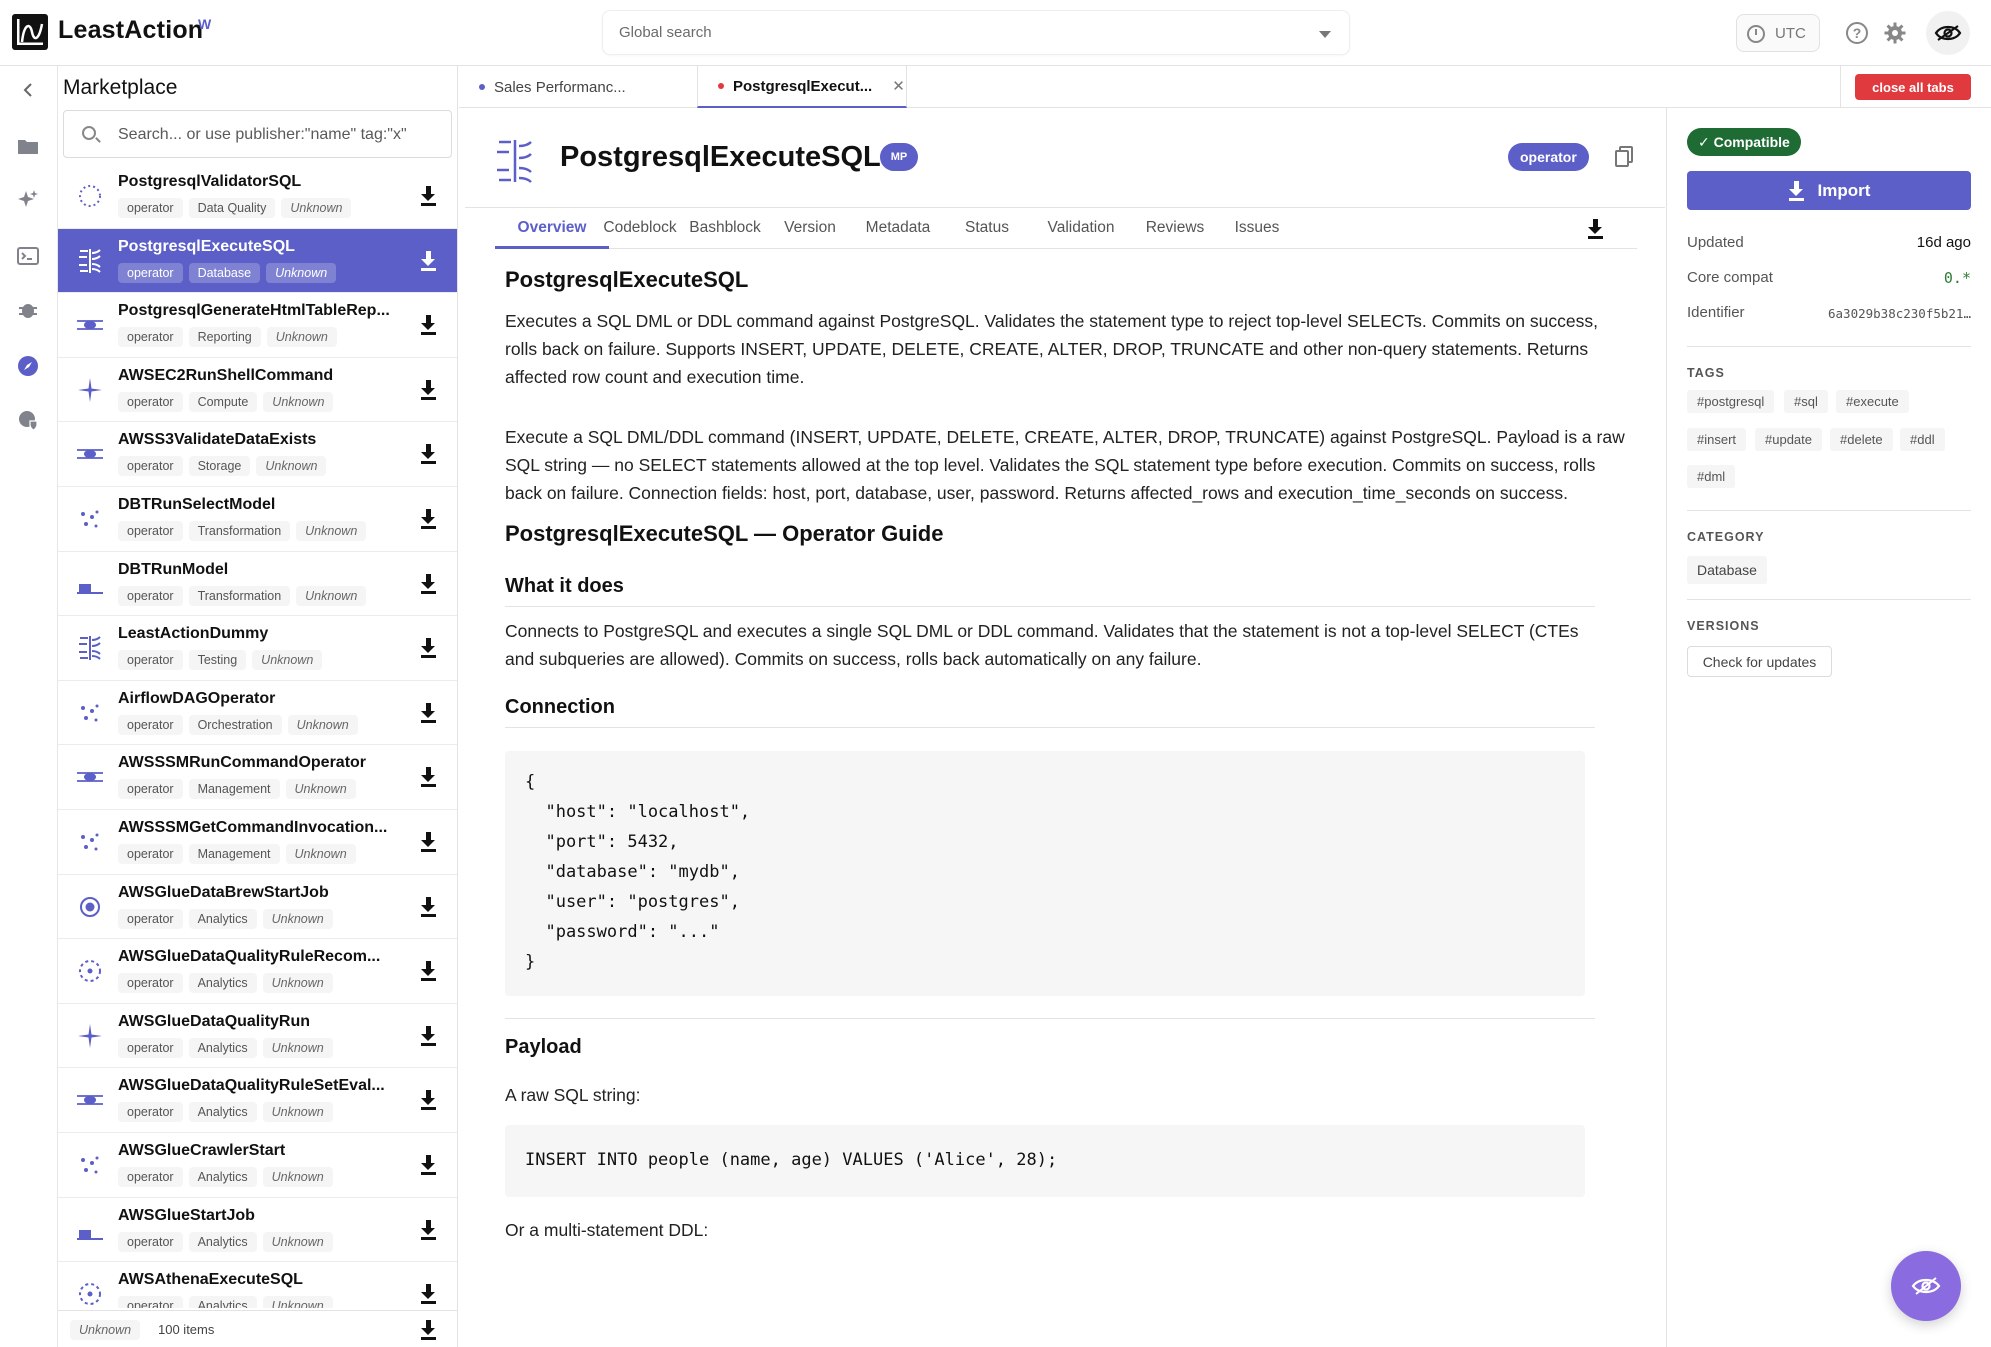  What do you see at coordinates (186, 1329) in the screenshot?
I see `item-count: 100 items` at bounding box center [186, 1329].